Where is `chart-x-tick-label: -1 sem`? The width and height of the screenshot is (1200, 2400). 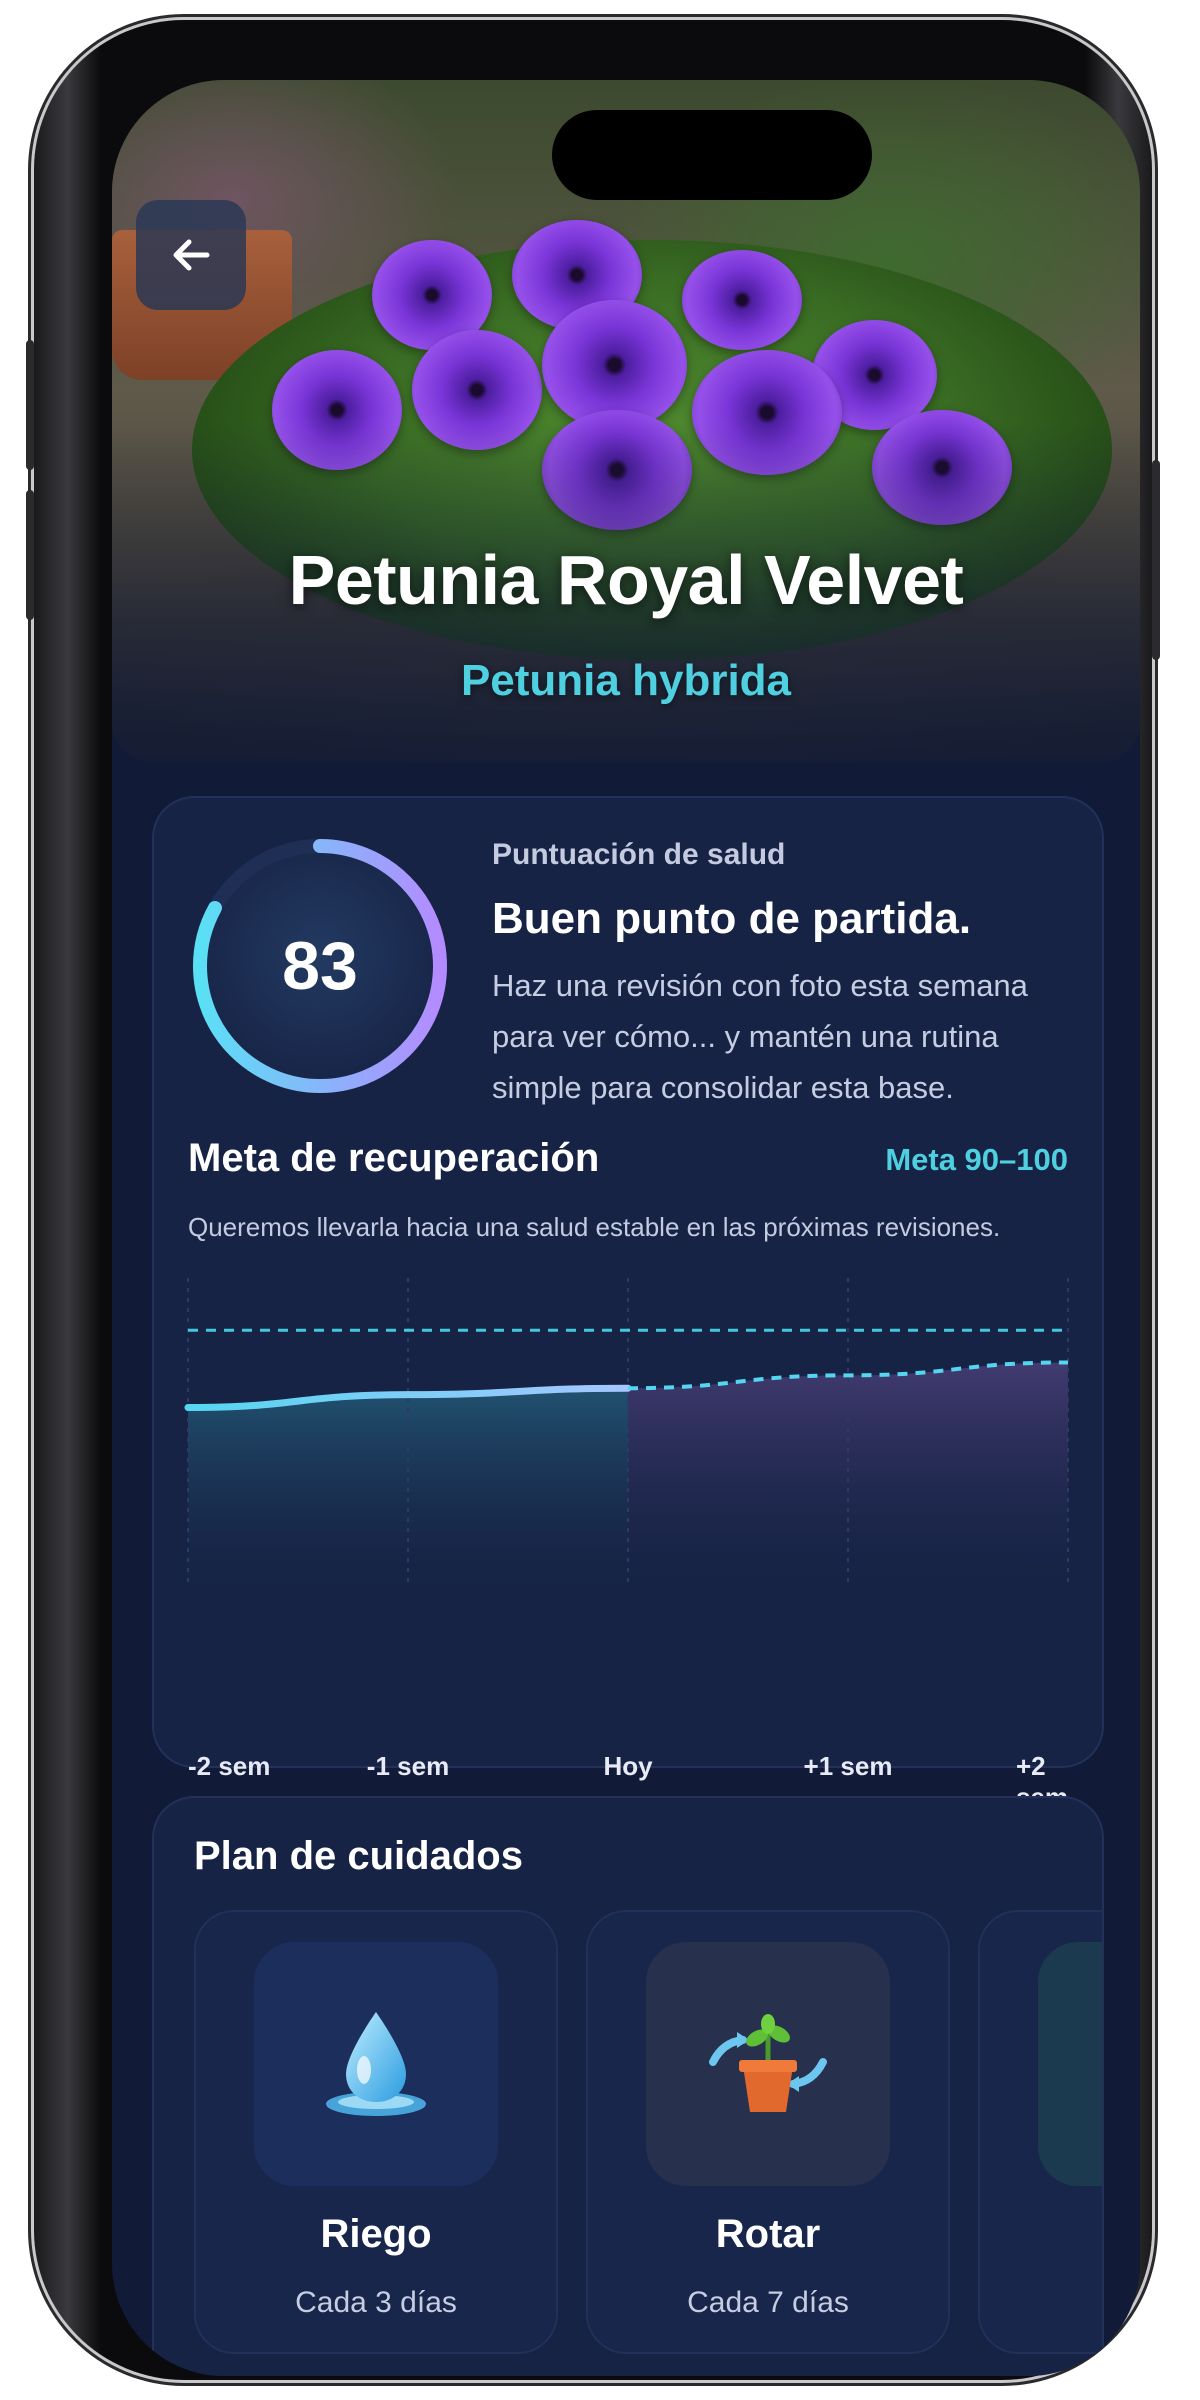
chart-x-tick-label: -1 sem is located at coordinates (408, 1766).